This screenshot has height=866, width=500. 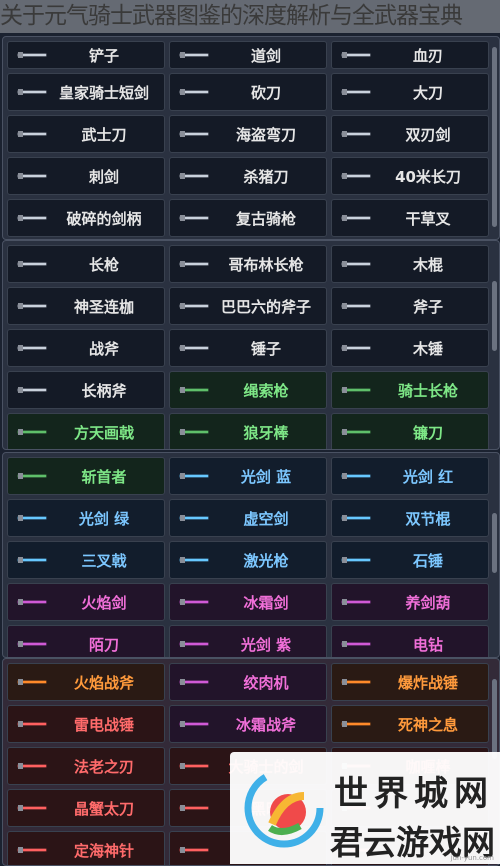 I want to click on watermark-top-text: 世界城网, so click(x=414, y=794).